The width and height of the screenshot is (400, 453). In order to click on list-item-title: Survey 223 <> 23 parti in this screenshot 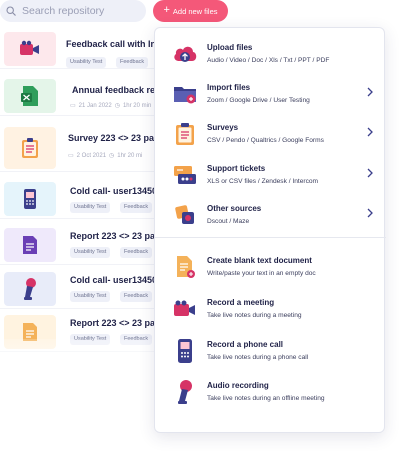, I will do `click(116, 138)`.